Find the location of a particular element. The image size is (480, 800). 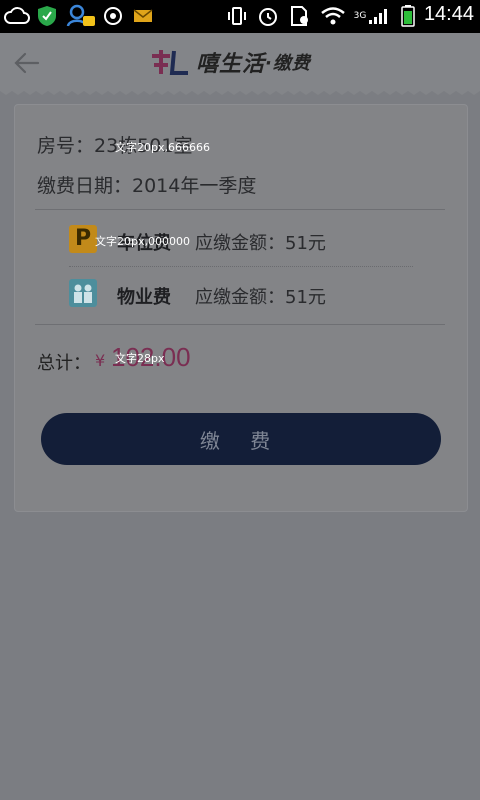

arrow-left-icon is located at coordinates (27, 63).